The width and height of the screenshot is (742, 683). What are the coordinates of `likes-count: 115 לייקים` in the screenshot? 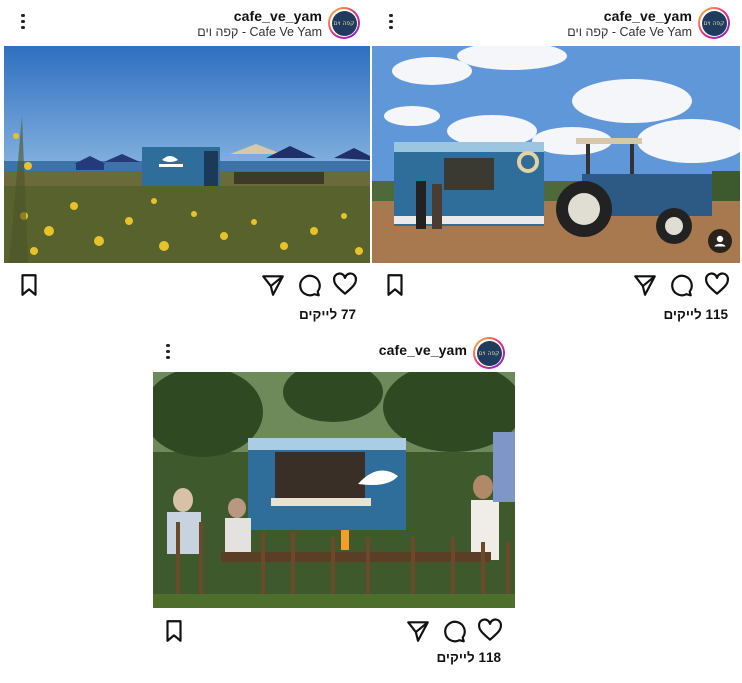 It's located at (695, 314).